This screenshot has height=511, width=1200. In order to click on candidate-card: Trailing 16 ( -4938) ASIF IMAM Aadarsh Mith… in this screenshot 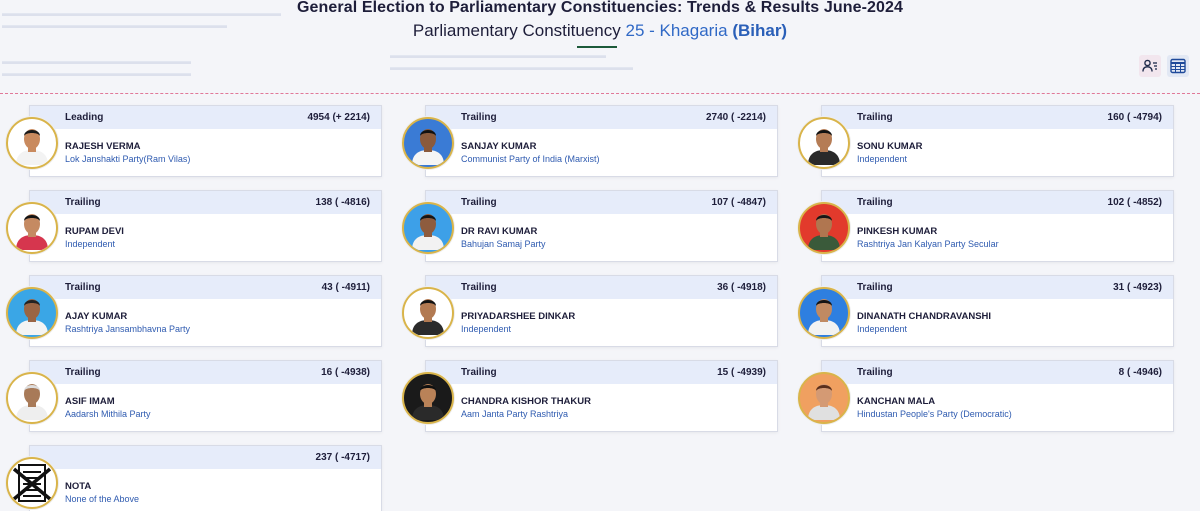, I will do `click(205, 396)`.